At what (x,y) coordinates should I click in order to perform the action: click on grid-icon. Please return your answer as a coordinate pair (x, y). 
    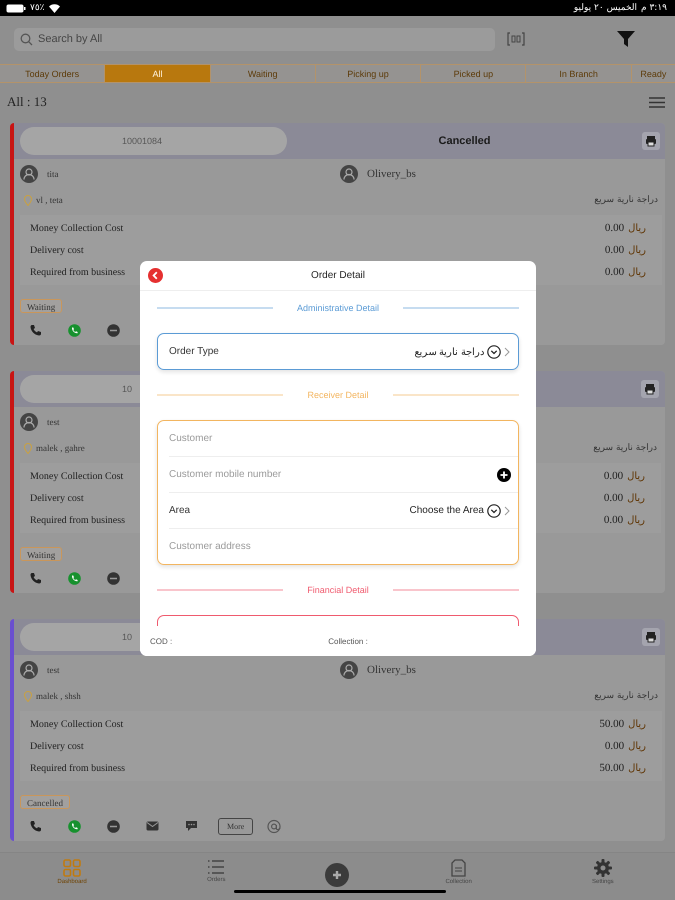
    Looking at the image, I should click on (72, 868).